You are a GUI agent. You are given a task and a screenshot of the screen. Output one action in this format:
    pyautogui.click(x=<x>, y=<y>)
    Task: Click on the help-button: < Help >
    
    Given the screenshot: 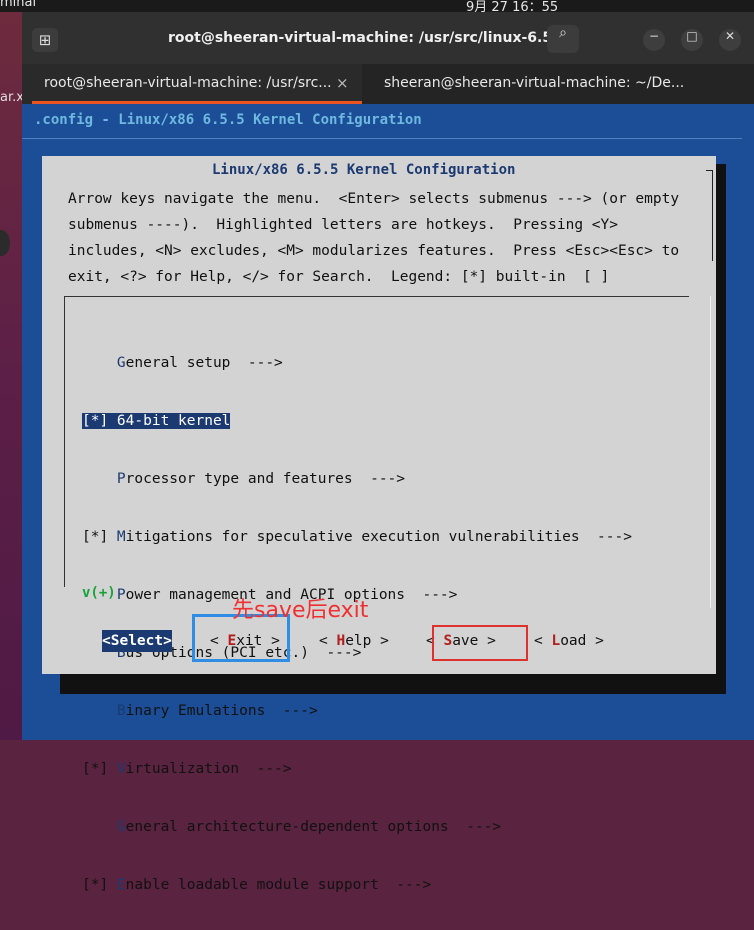 What is the action you would take?
    pyautogui.click(x=354, y=641)
    